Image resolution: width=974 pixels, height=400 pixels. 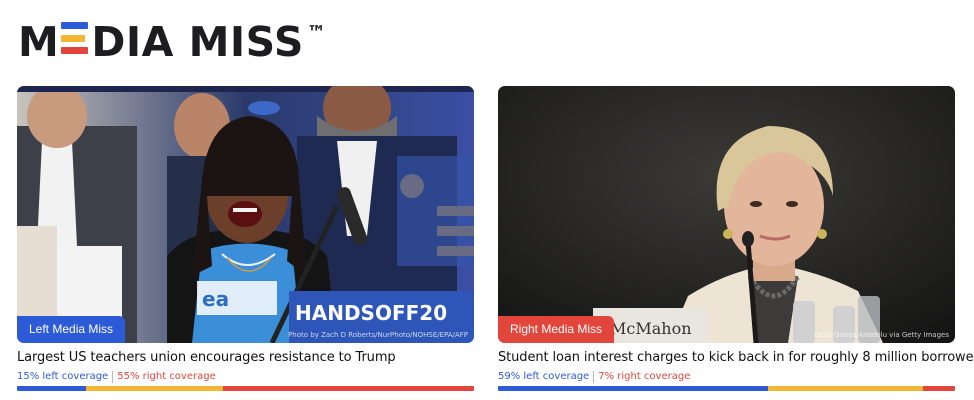 What do you see at coordinates (881, 335) in the screenshot?
I see `image-credit: Celal Gunes/Anadolu via Getty Images` at bounding box center [881, 335].